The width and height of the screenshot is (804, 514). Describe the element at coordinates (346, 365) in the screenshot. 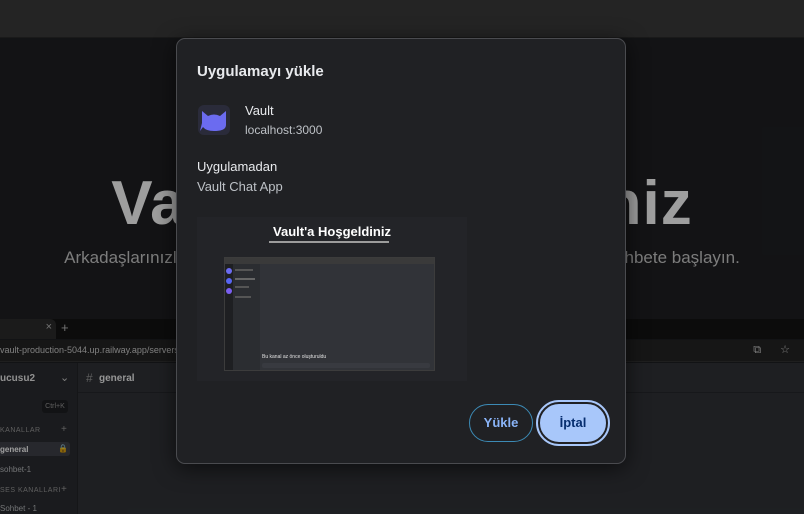

I see `preview-message-input` at that location.